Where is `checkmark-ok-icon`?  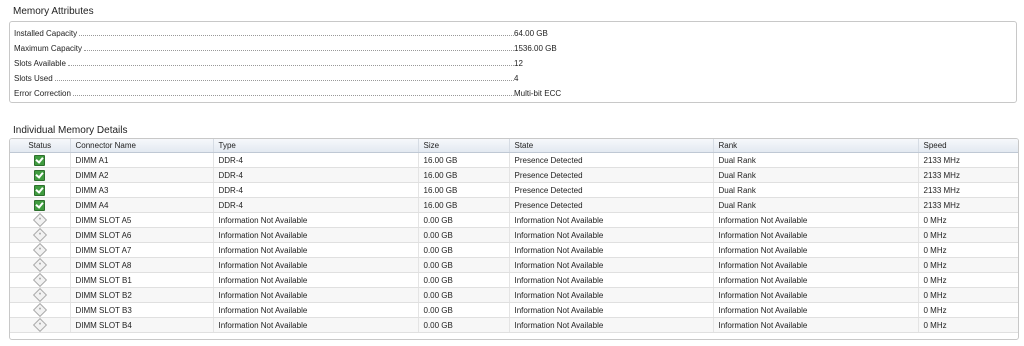 checkmark-ok-icon is located at coordinates (40, 190).